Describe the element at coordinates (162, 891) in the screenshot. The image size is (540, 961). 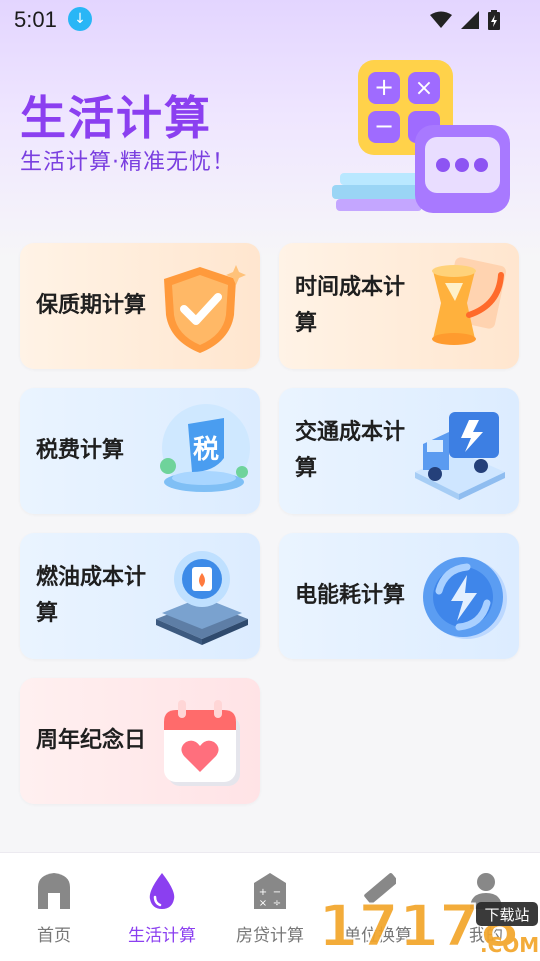
I see `drop-icon` at that location.